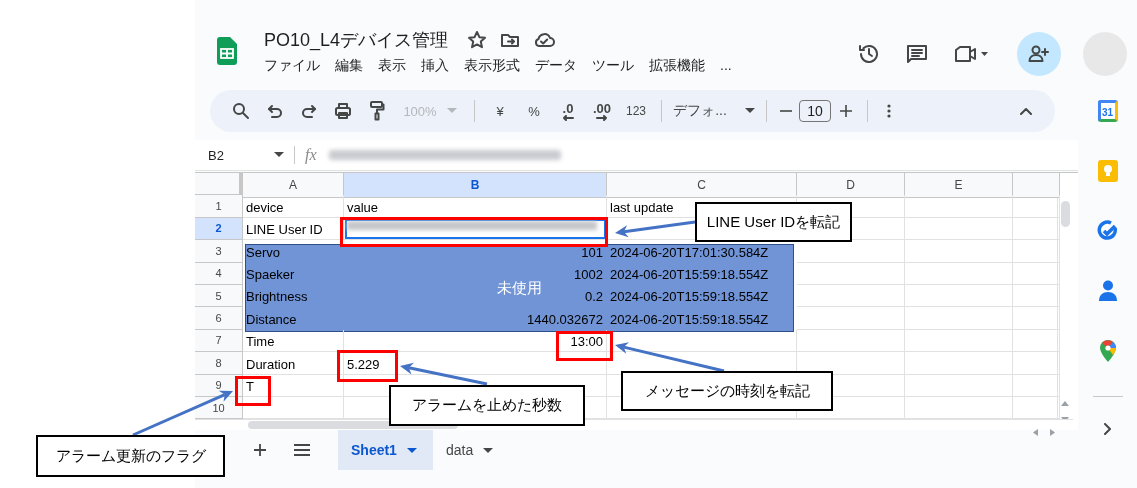 Image resolution: width=1137 pixels, height=488 pixels. Describe the element at coordinates (438, 66) in the screenshot. I see `menu-item: 挿入` at that location.